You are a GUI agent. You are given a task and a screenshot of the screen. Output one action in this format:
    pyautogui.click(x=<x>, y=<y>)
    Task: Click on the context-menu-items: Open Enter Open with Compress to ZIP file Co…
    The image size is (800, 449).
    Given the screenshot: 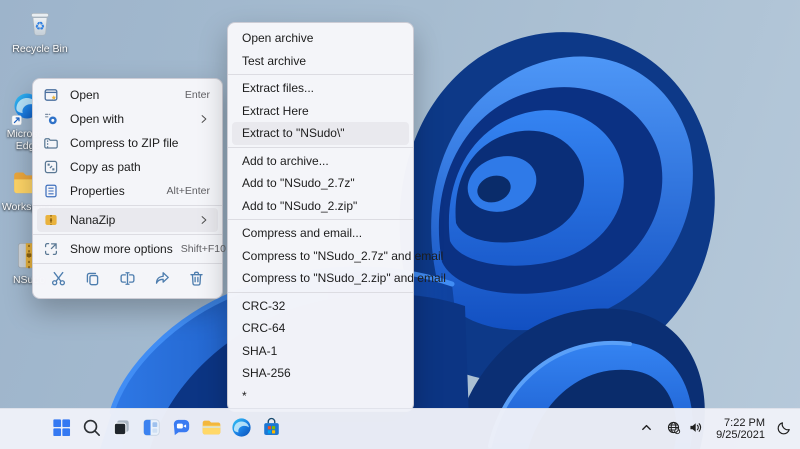 What is the action you would take?
    pyautogui.click(x=129, y=173)
    